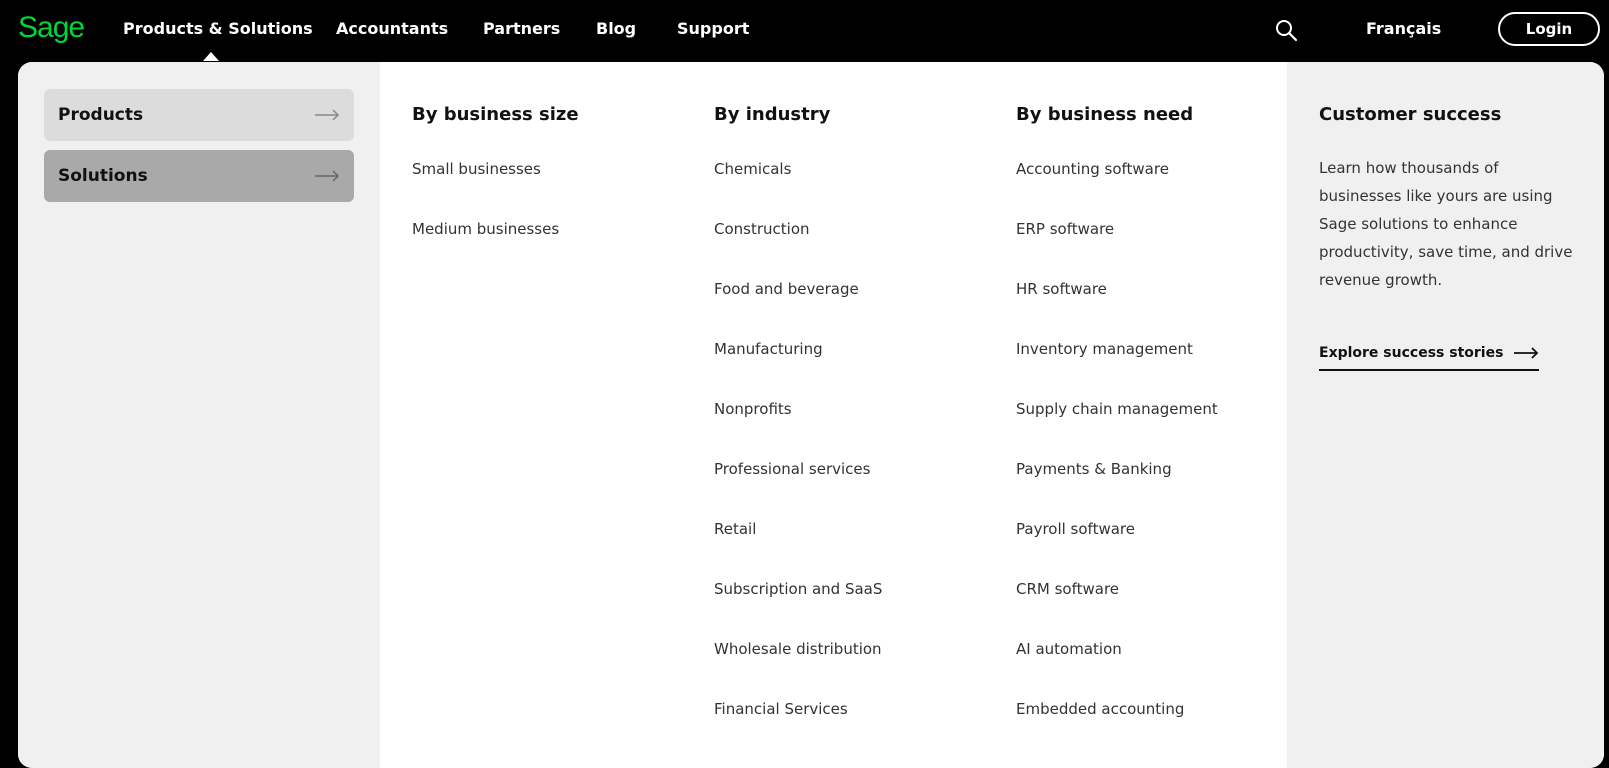 This screenshot has width=1609, height=768. What do you see at coordinates (495, 114) in the screenshot?
I see `column-heading: By business size` at bounding box center [495, 114].